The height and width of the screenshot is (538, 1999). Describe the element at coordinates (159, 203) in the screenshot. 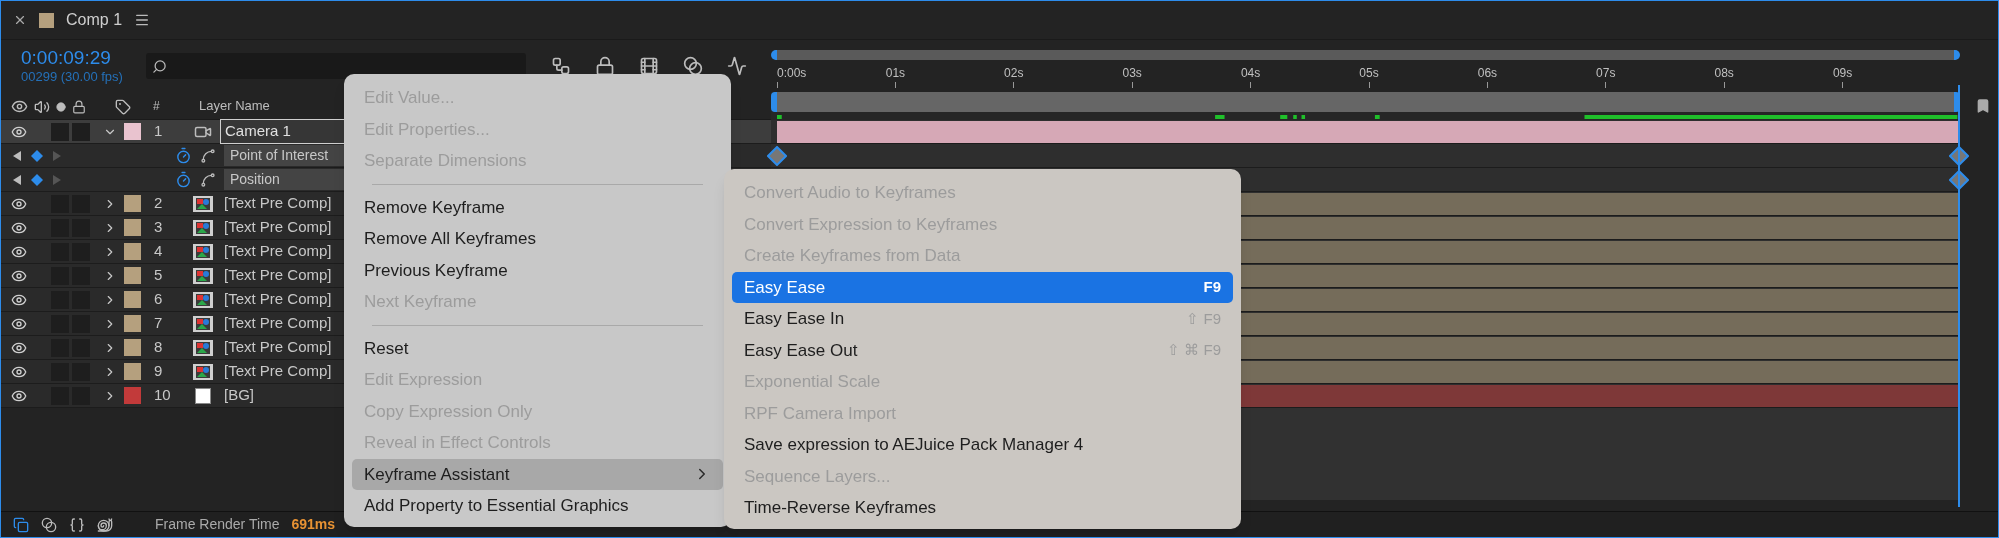

I see `layer-number: 2` at that location.